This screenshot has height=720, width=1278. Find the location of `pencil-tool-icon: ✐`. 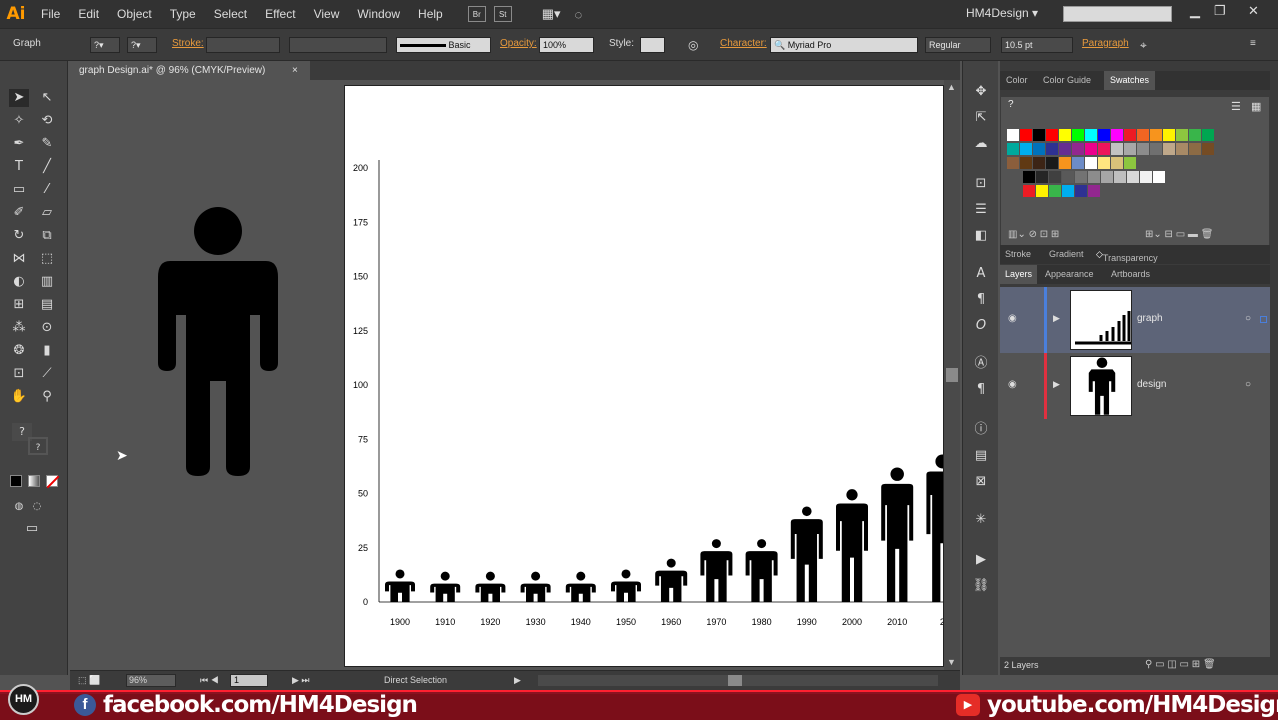

pencil-tool-icon: ✐ is located at coordinates (19, 213).